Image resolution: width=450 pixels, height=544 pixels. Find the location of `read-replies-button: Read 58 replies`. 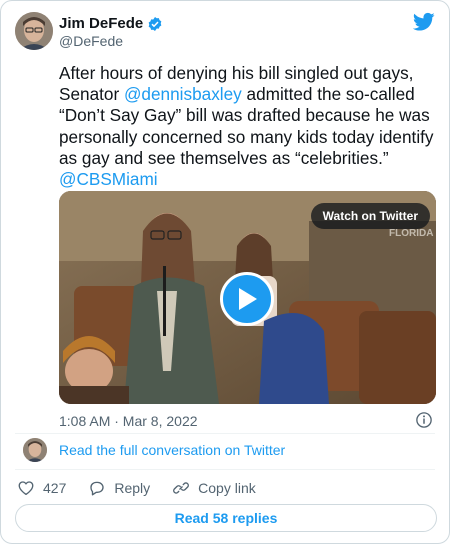

read-replies-button: Read 58 replies is located at coordinates (226, 518).